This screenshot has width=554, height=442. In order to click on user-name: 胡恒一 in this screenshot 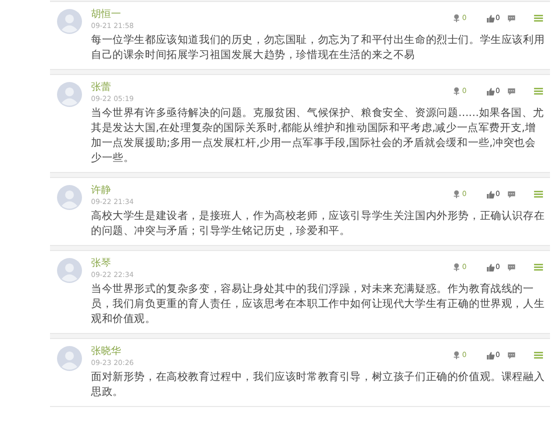, I will do `click(112, 15)`.